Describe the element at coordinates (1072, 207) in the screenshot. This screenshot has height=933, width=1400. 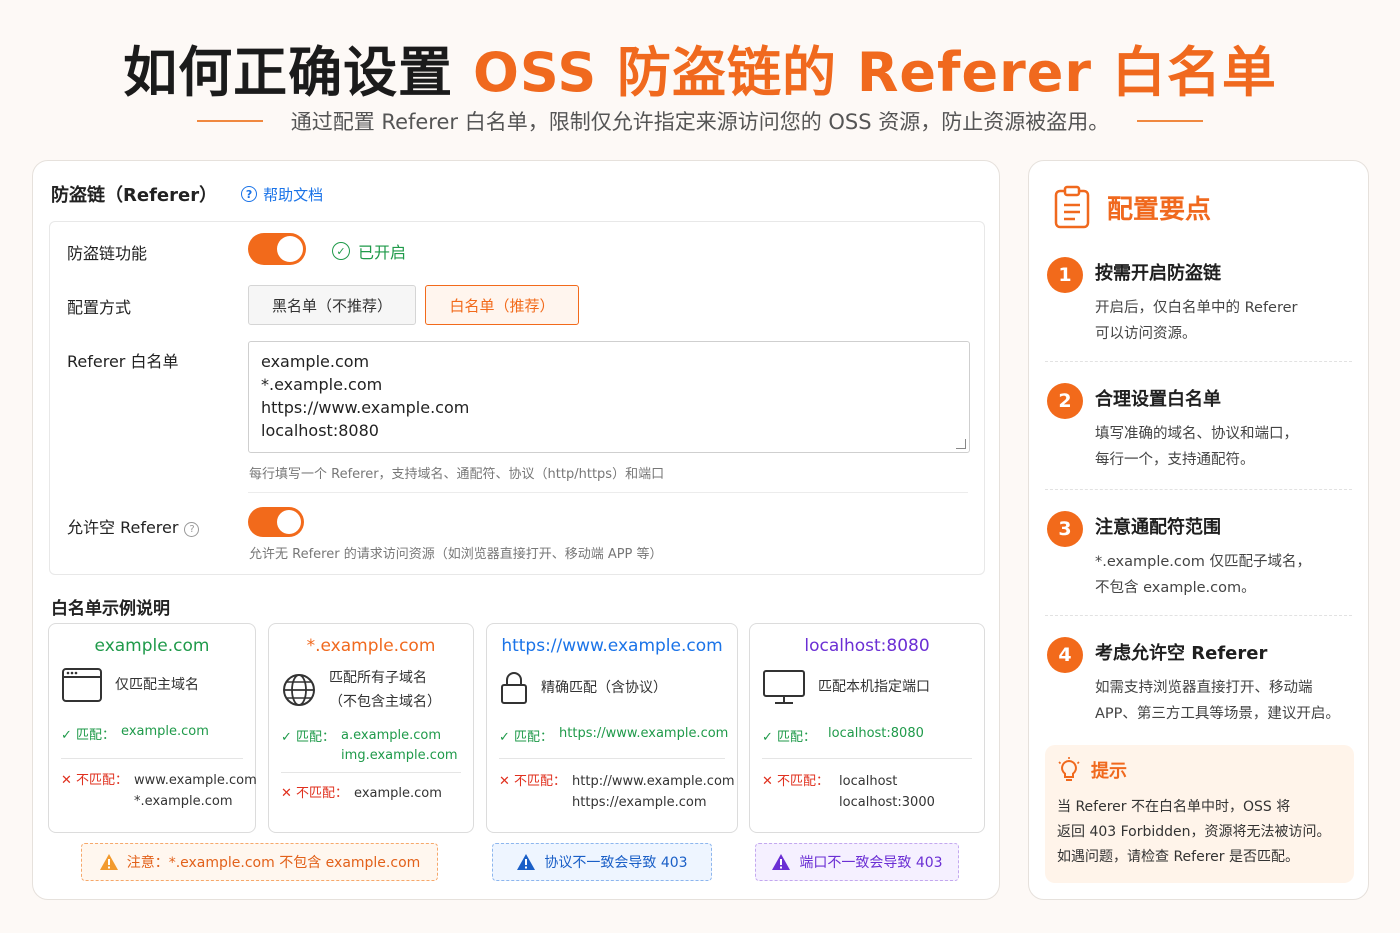
I see `clipboard-icon` at that location.